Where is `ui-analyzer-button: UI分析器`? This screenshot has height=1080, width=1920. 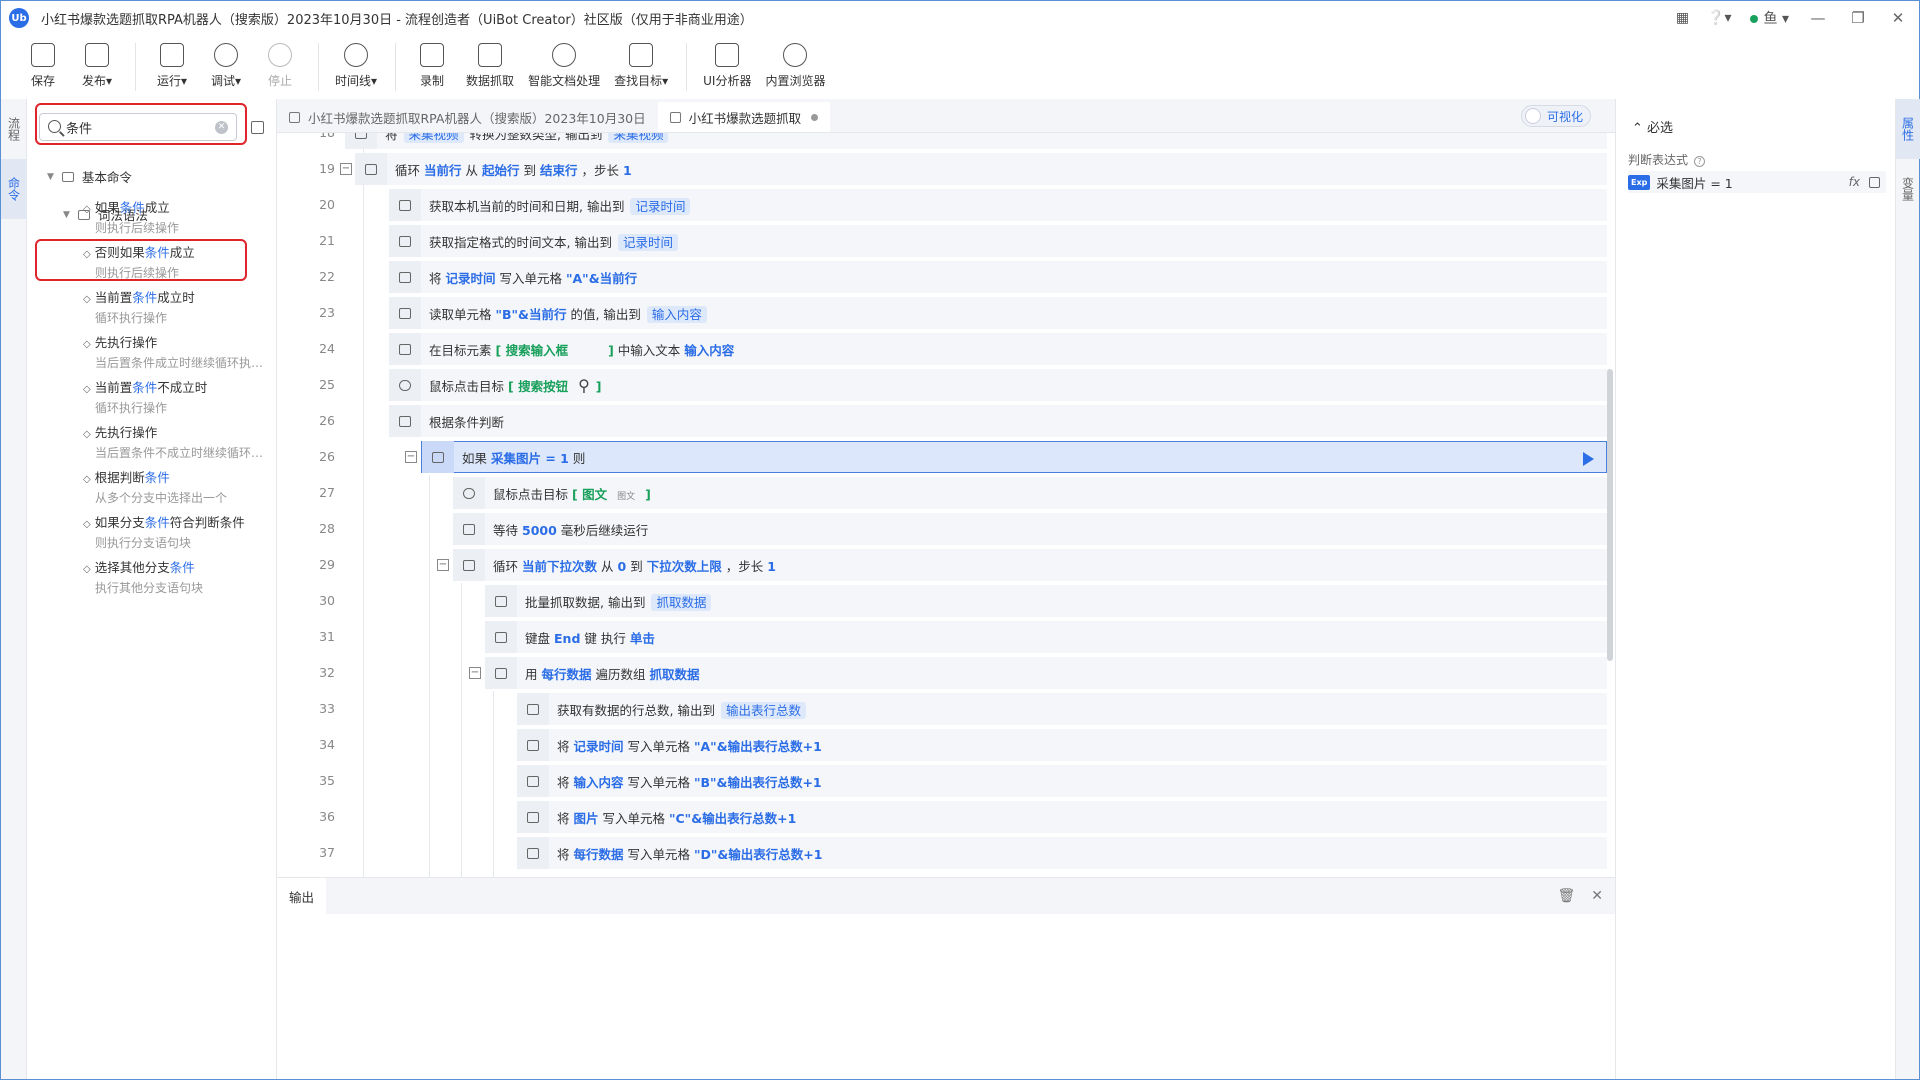 ui-analyzer-button: UI分析器 is located at coordinates (727, 62).